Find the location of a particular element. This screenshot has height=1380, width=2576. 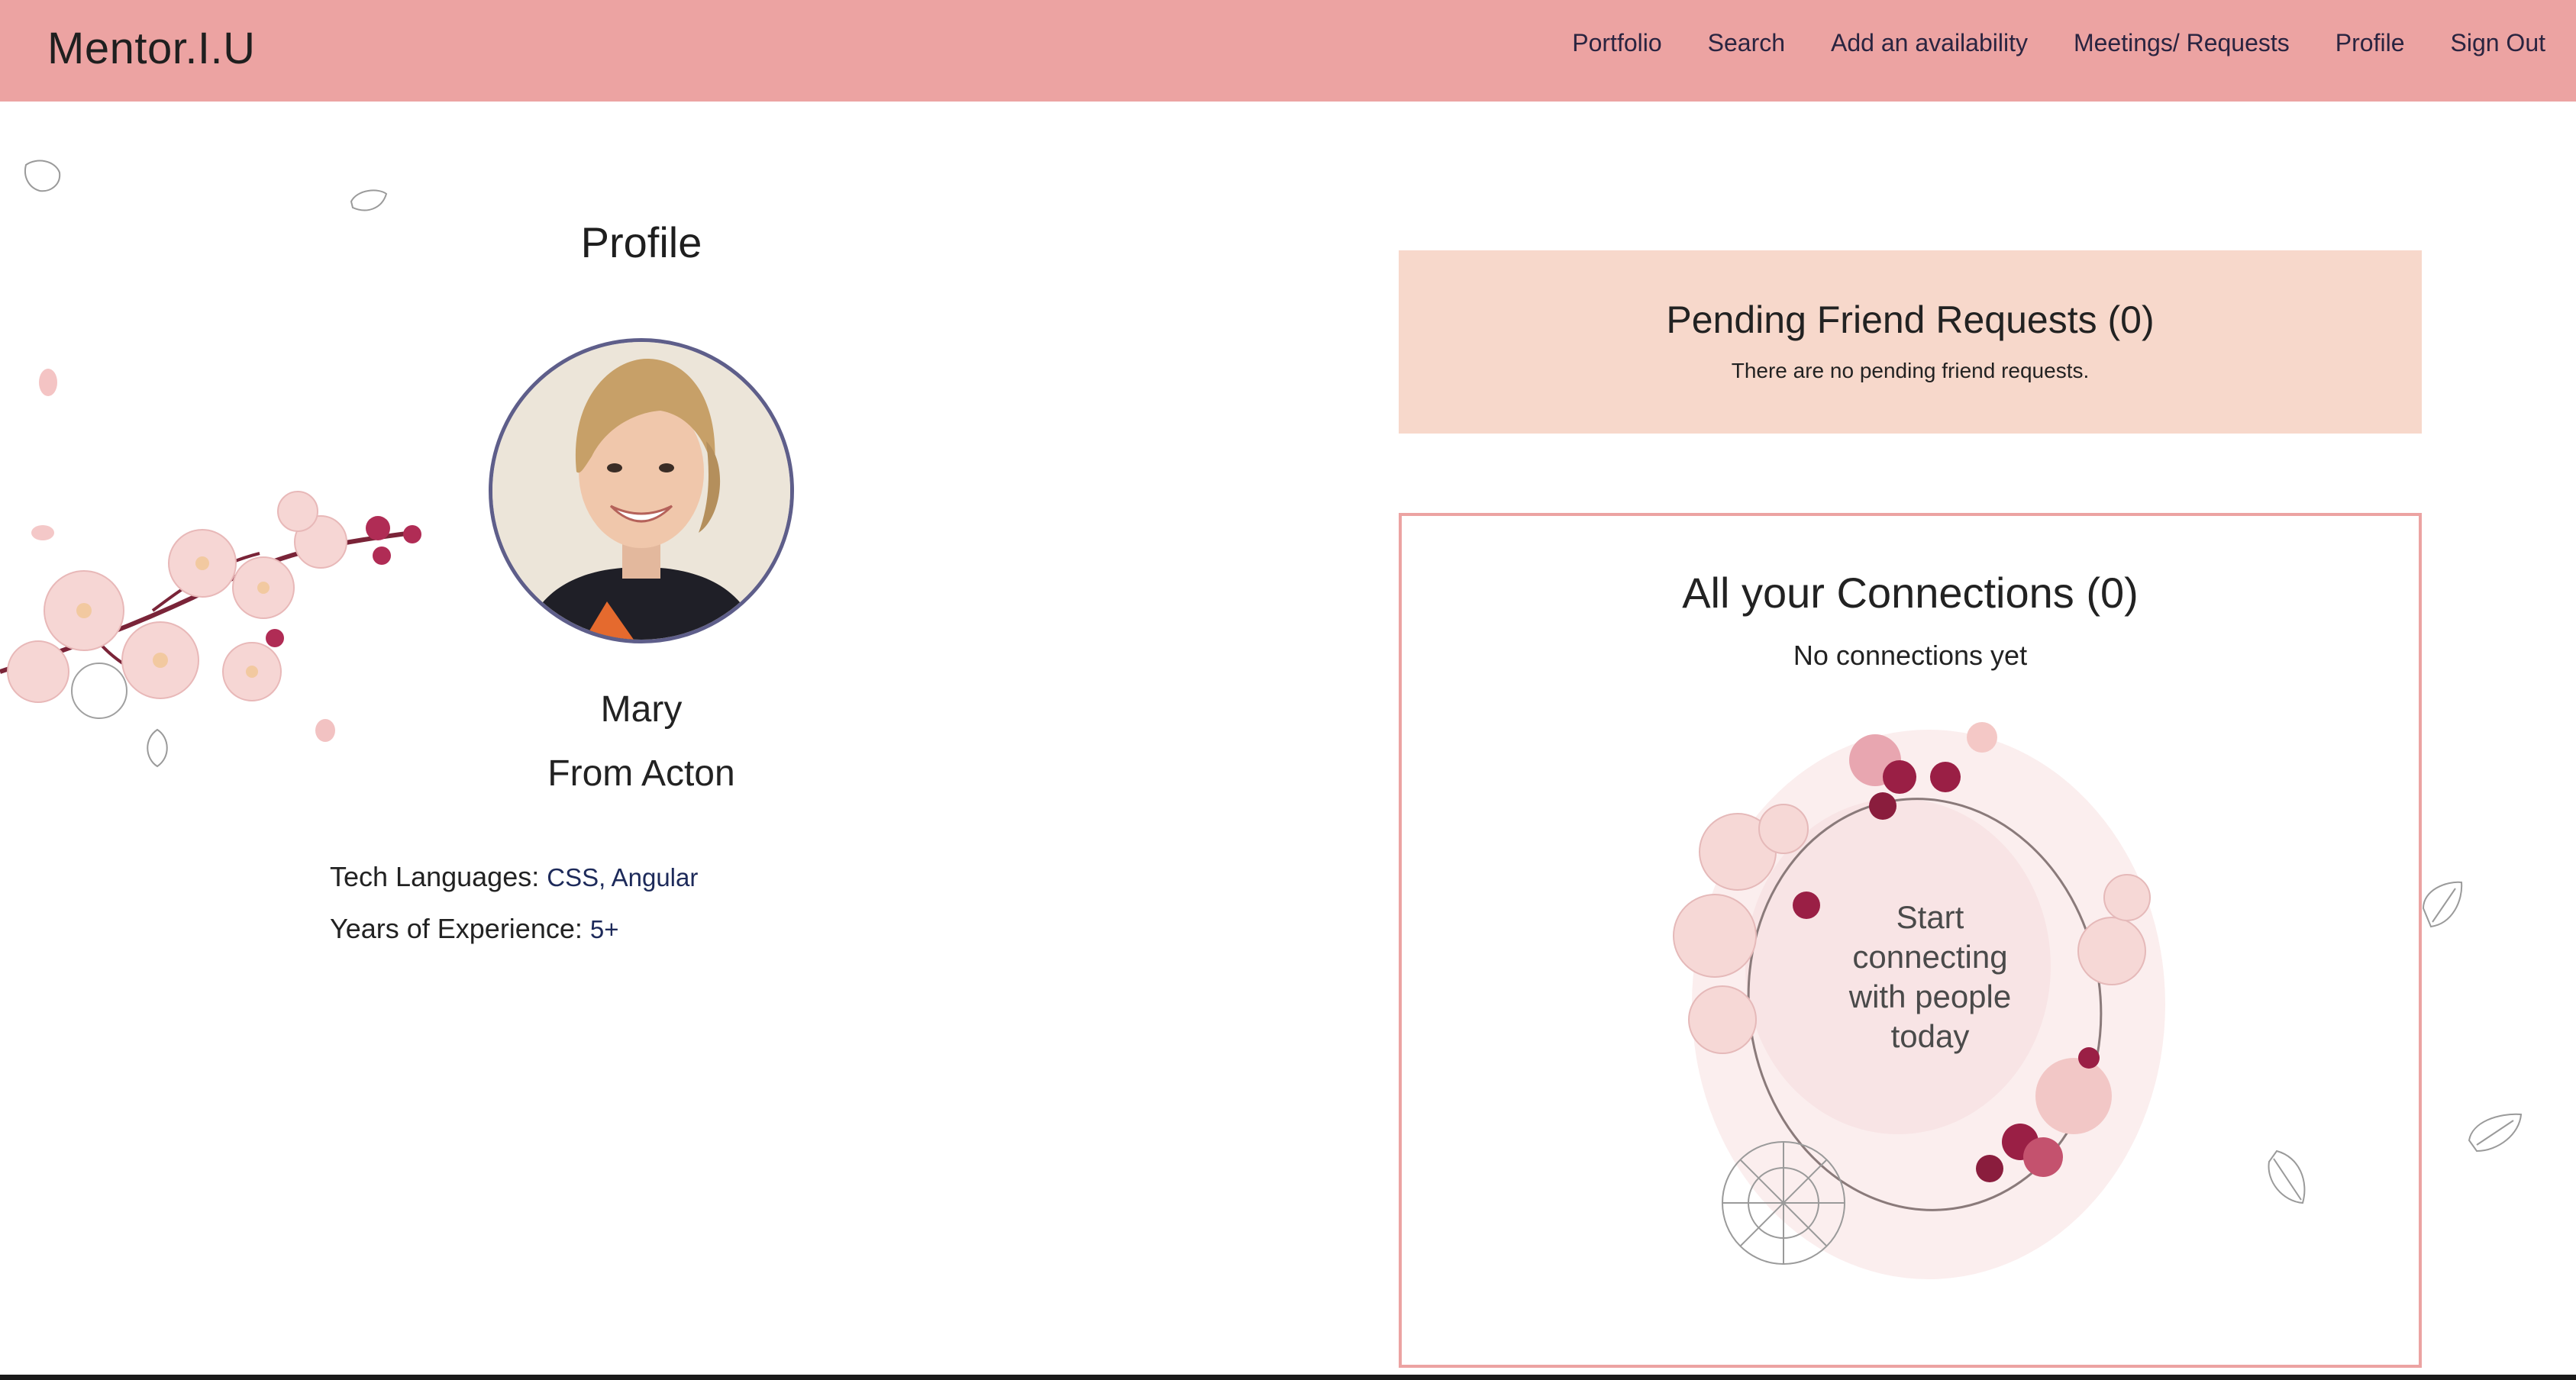

tech-languages-label: Tech Languages: is located at coordinates (435, 876).